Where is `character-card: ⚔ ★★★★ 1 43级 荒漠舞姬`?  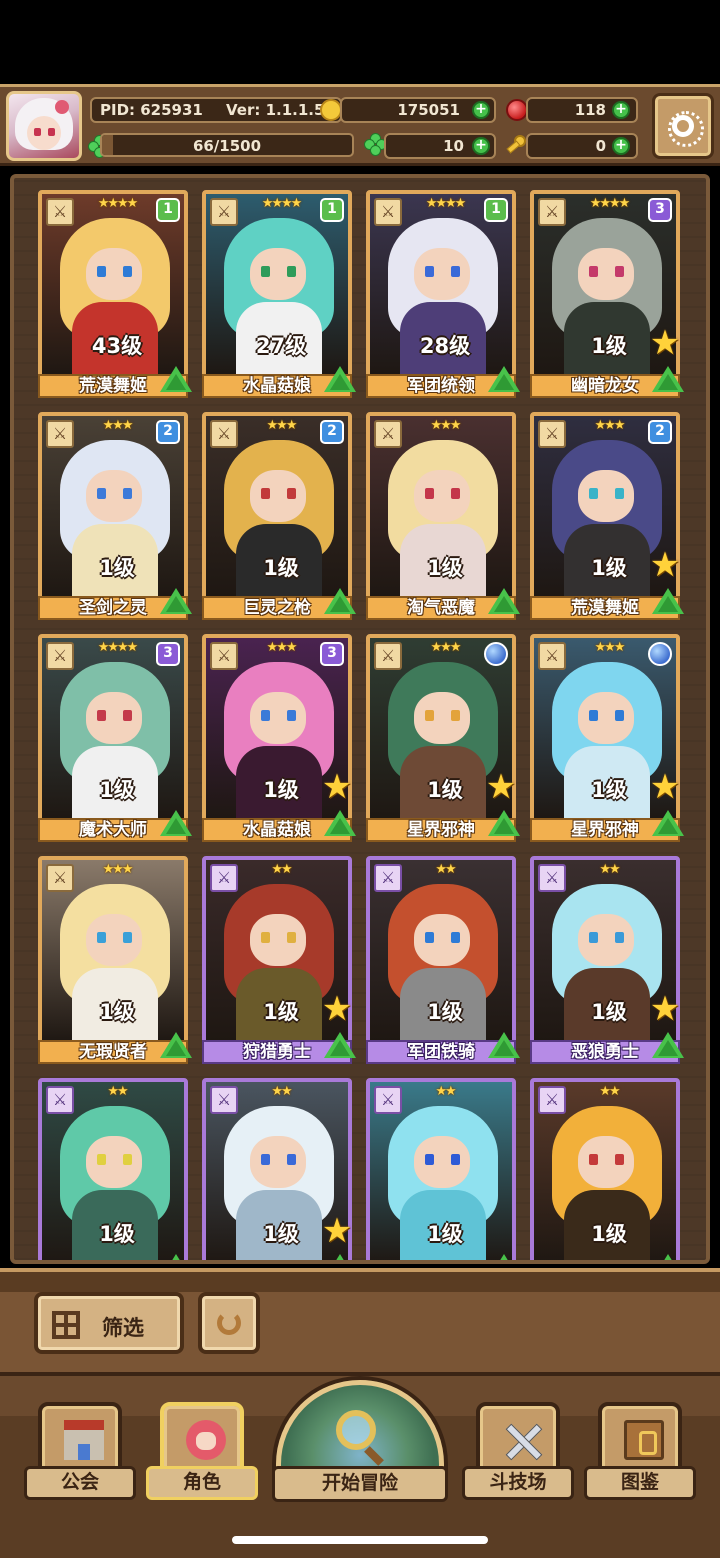 character-card: ⚔ ★★★★ 1 43级 荒漠舞姬 is located at coordinates (115, 294).